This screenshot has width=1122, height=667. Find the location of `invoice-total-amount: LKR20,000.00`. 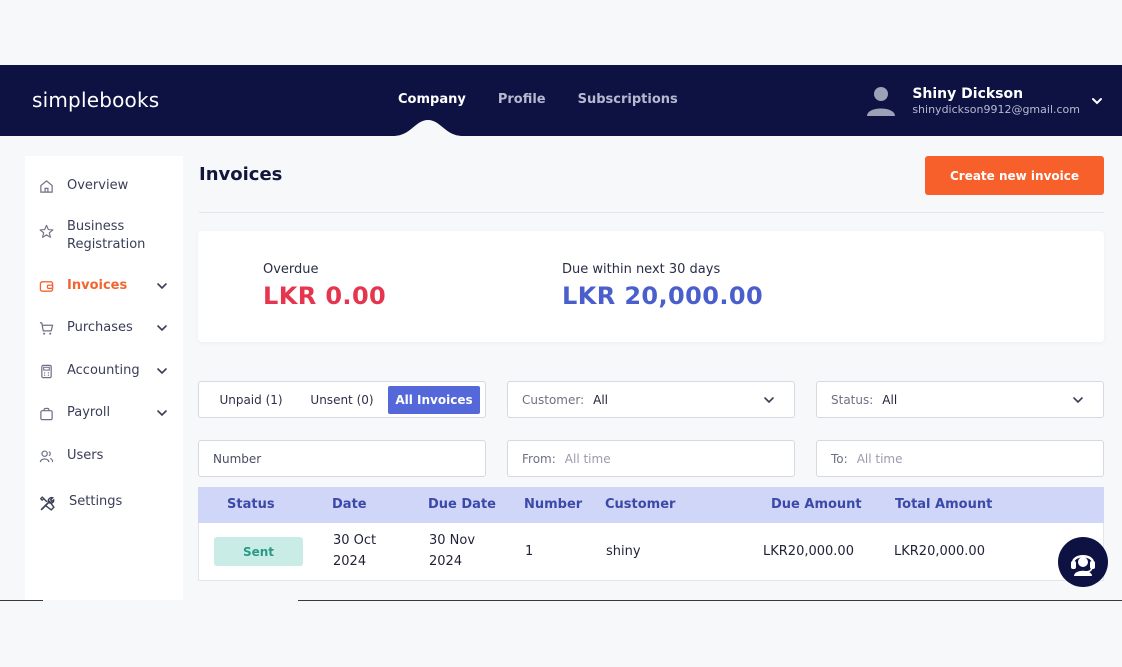

invoice-total-amount: LKR20,000.00 is located at coordinates (939, 551).